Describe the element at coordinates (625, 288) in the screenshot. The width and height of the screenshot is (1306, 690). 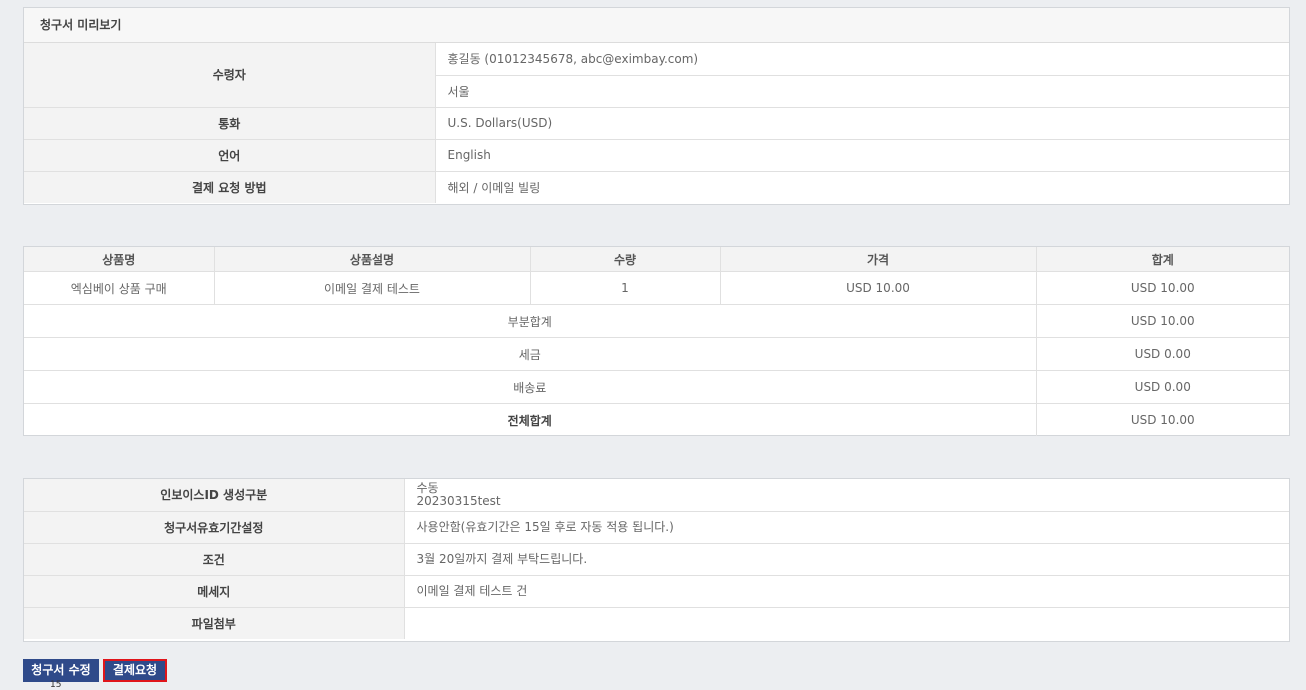
I see `item-quantity: 1` at that location.